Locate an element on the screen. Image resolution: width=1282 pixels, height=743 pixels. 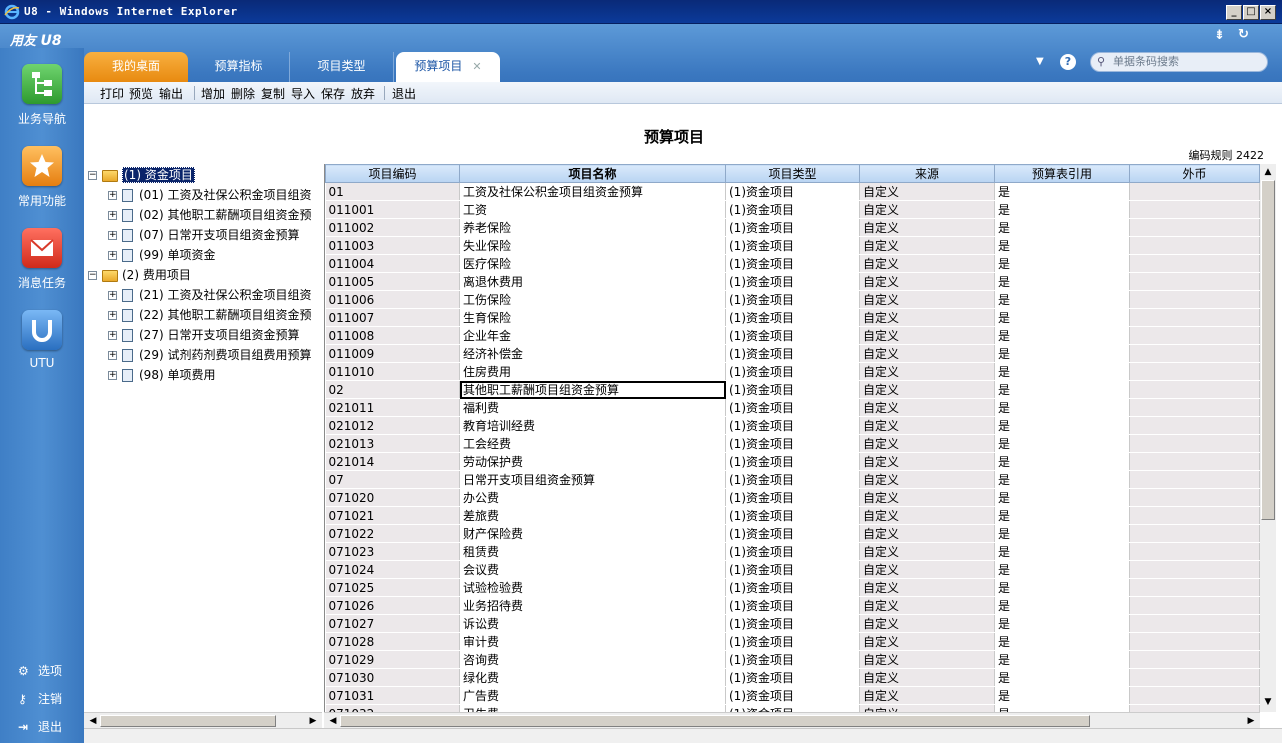
table-cell: 企业年金 is located at coordinates (592, 335).